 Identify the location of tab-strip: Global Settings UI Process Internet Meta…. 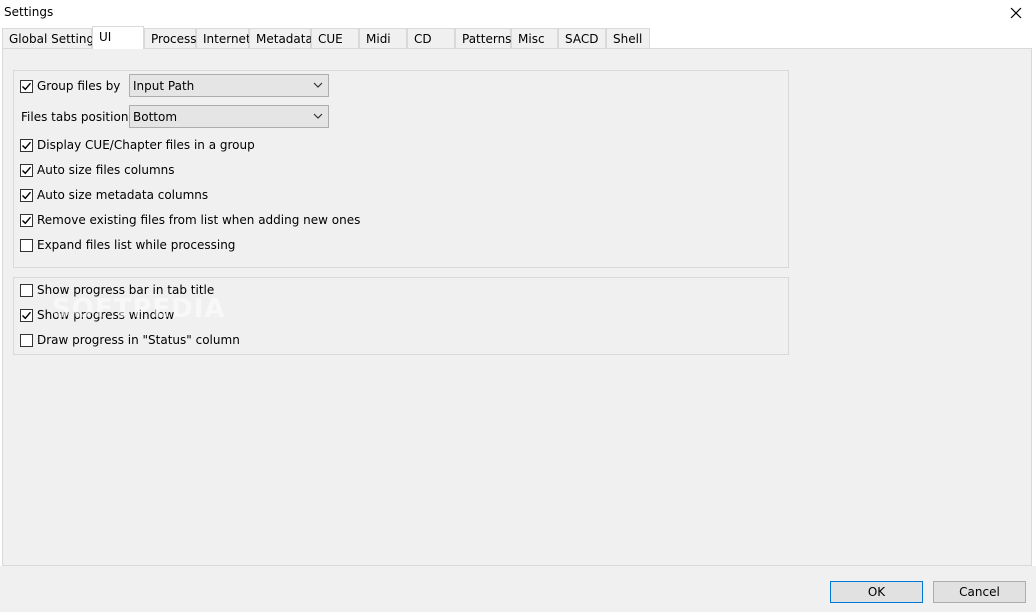
(518, 37).